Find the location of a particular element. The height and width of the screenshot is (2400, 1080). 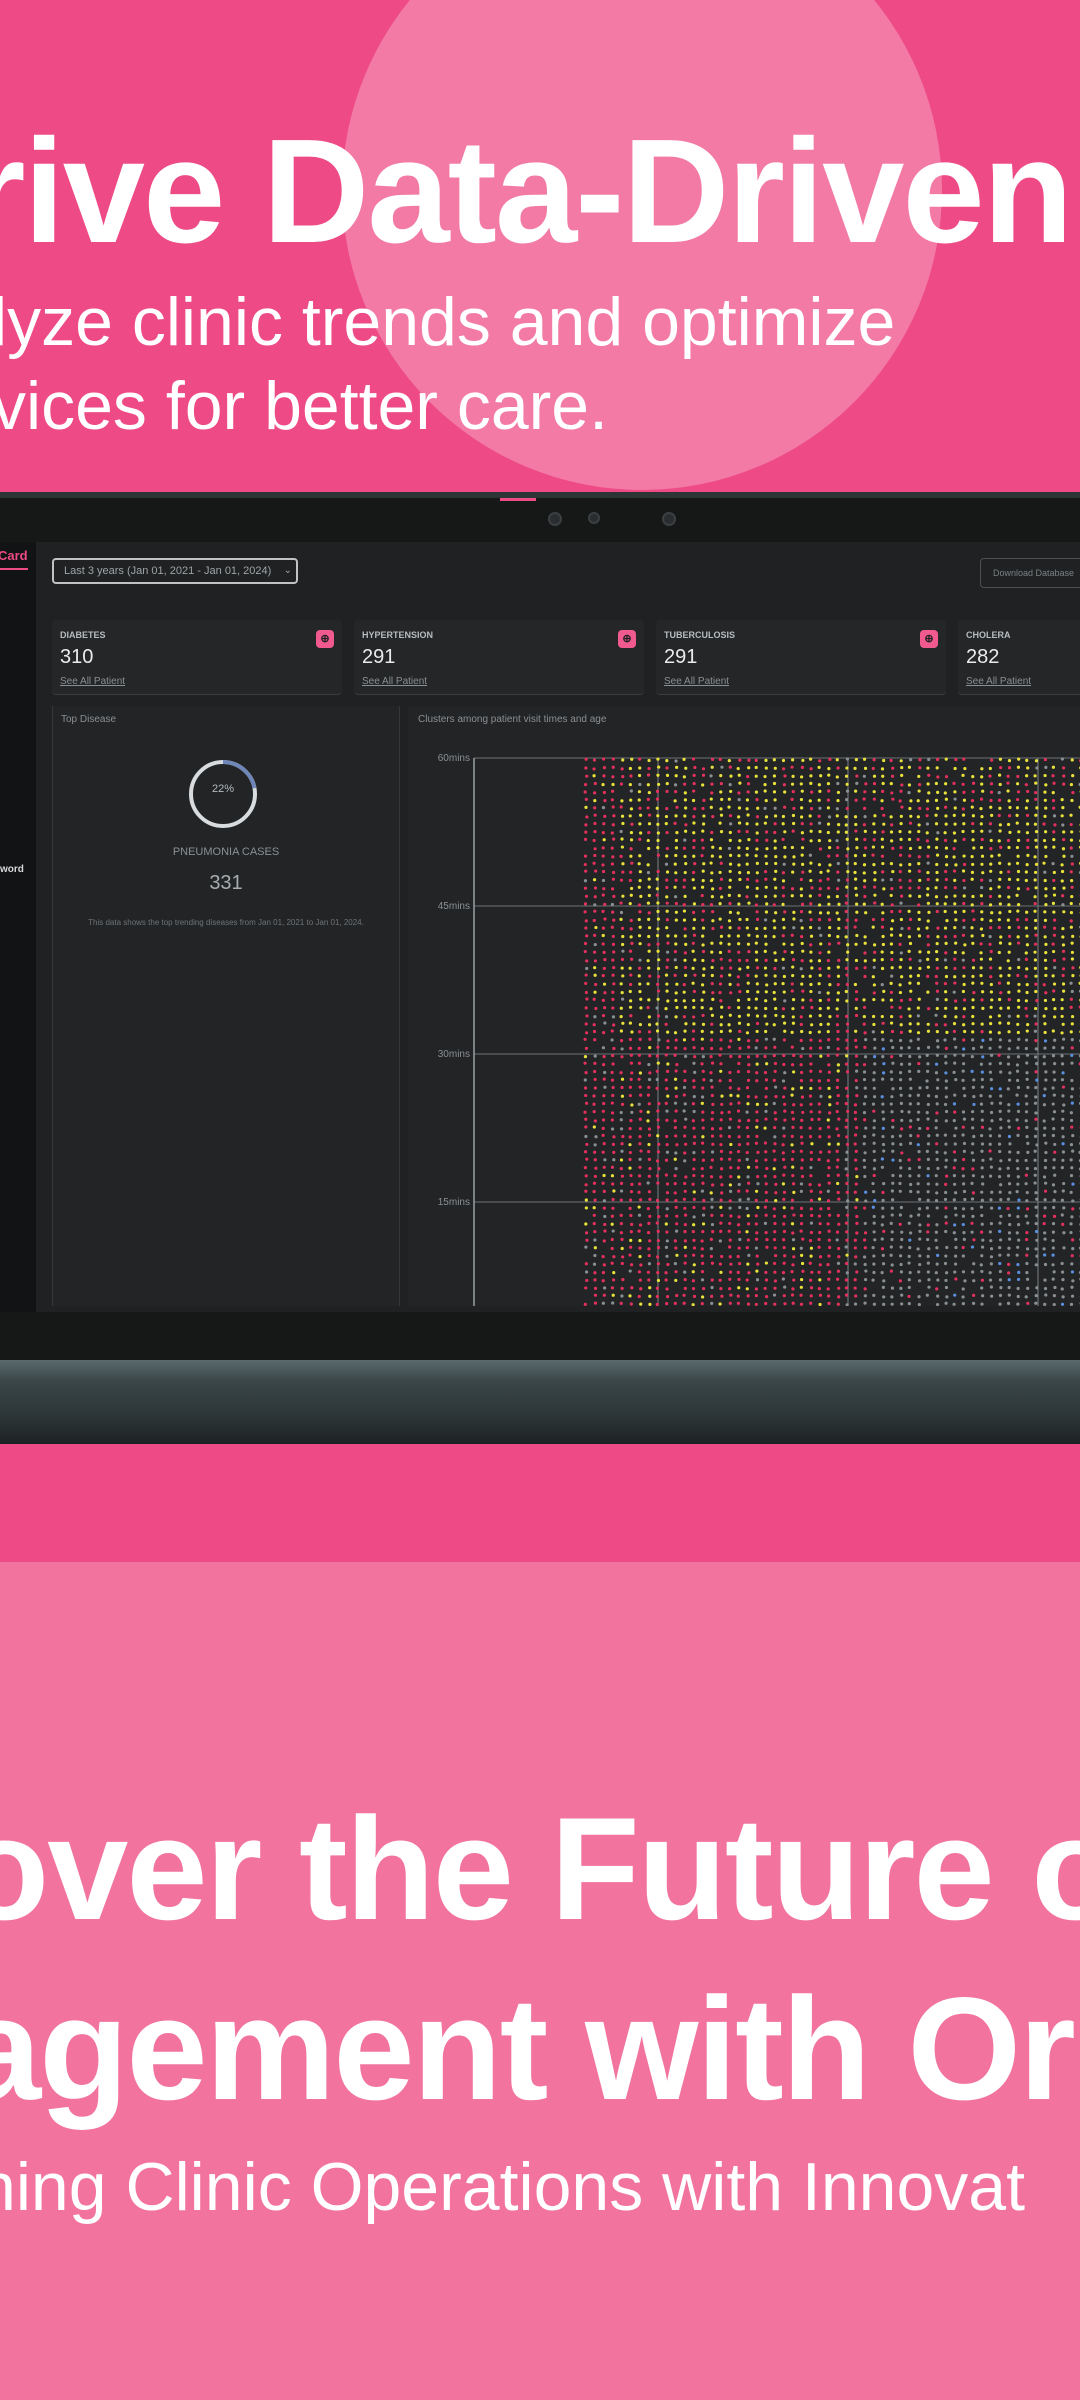

download-database-button: Download Database is located at coordinates (1030, 573).